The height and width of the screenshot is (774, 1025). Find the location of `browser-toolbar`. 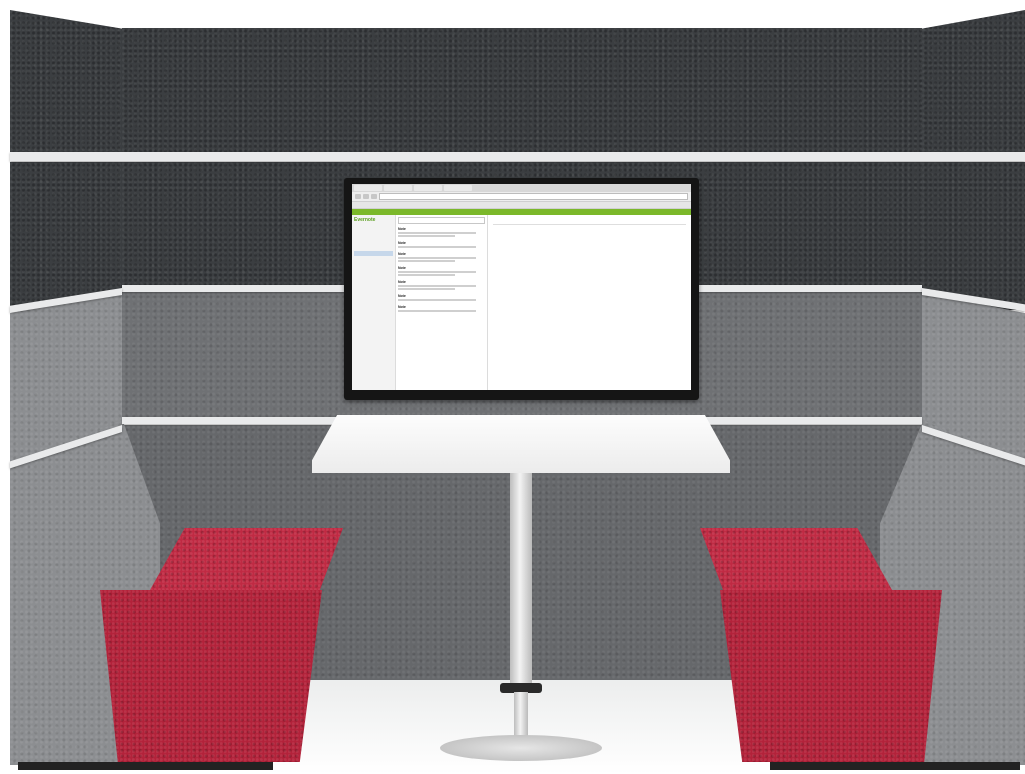

browser-toolbar is located at coordinates (521, 197).